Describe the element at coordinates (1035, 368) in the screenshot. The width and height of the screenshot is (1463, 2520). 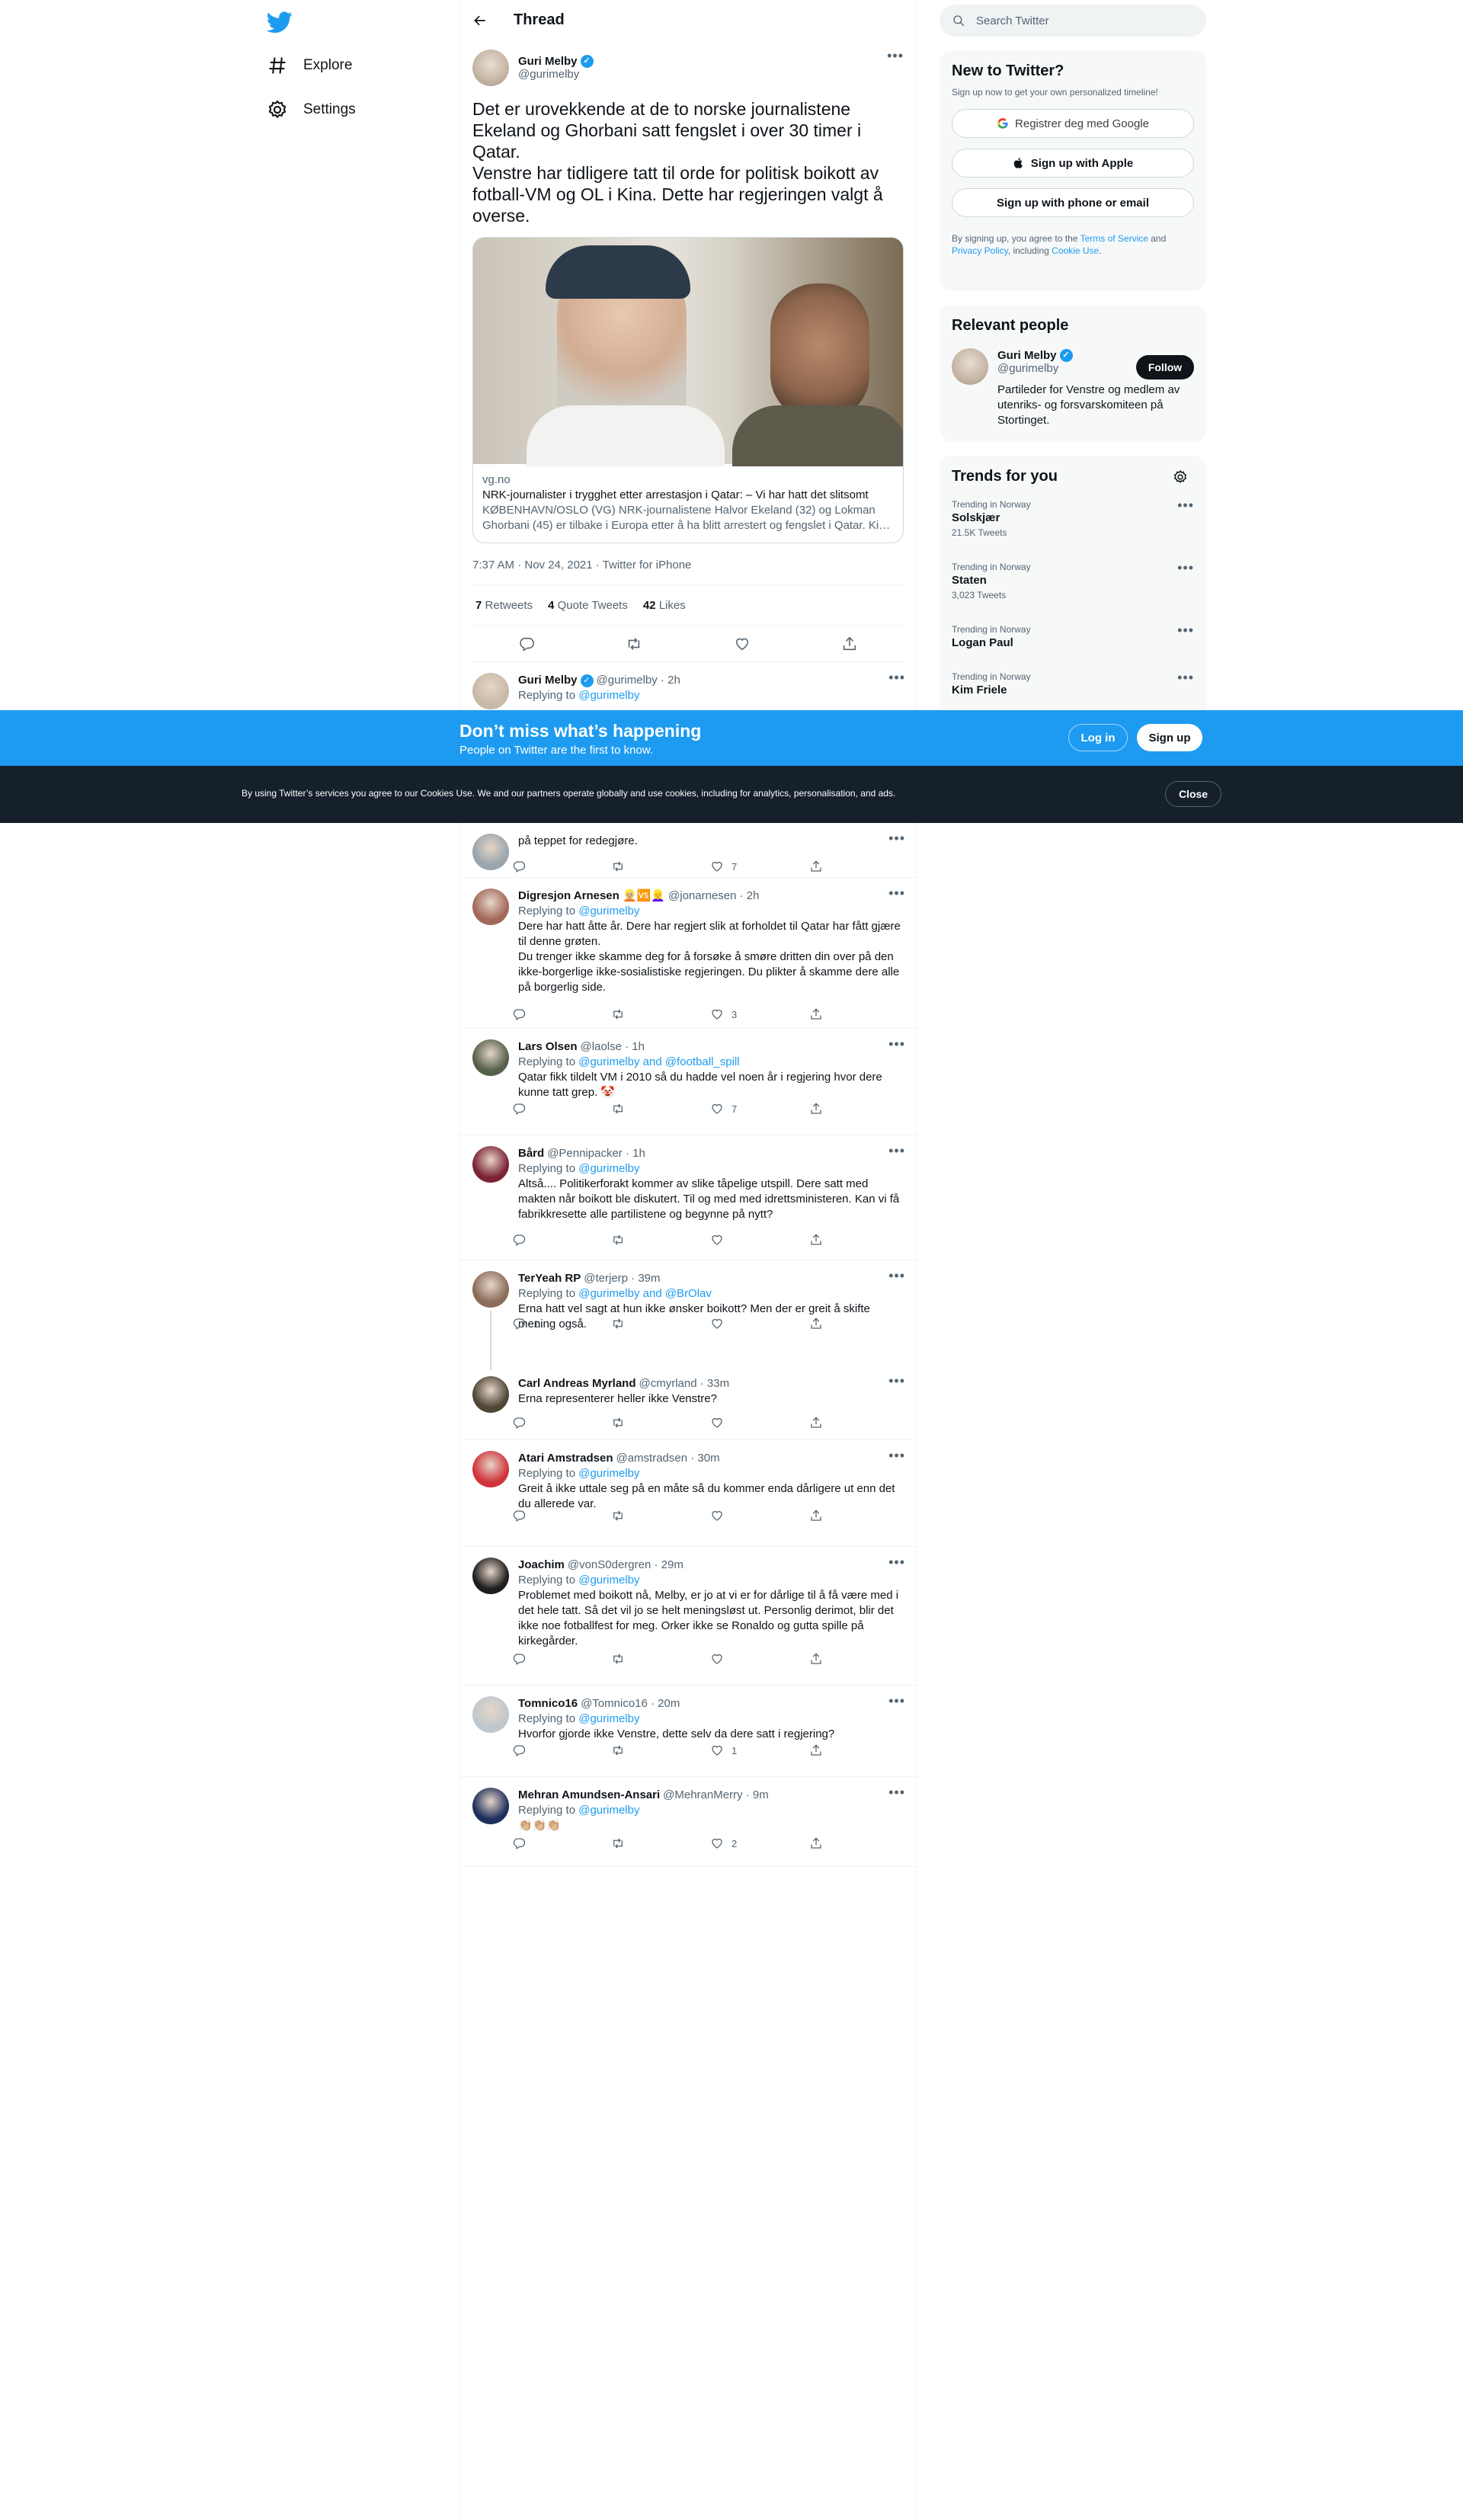
I see `relevant-handle: @gurimelby` at that location.